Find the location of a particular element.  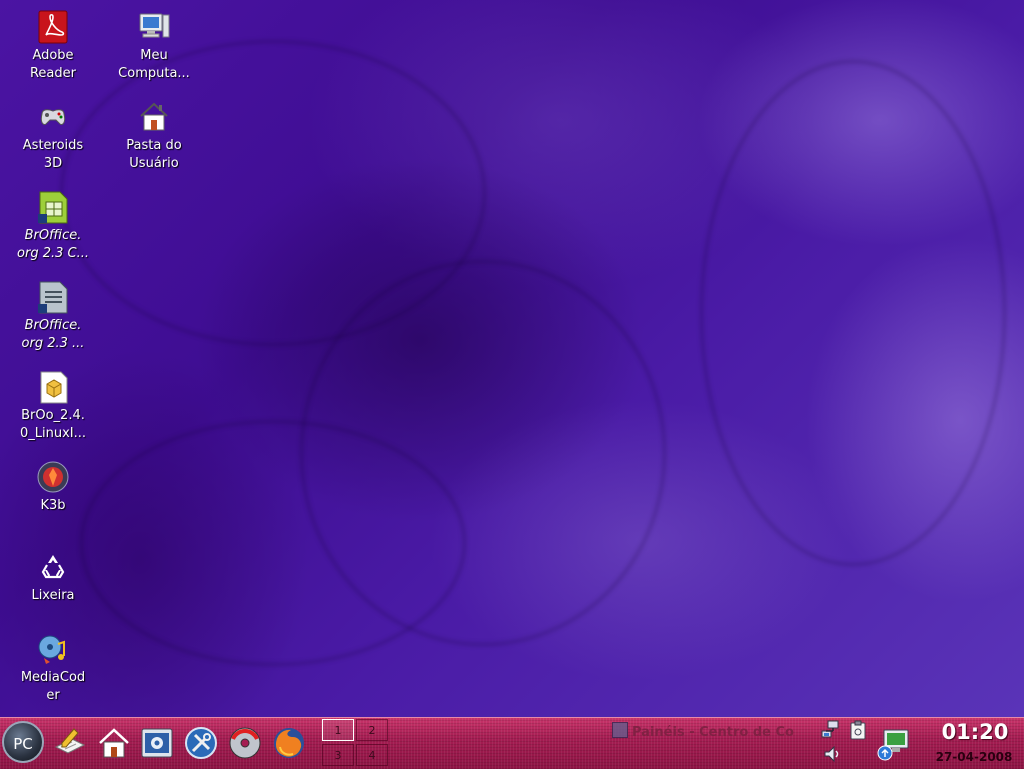

gamepad-icon is located at coordinates (53, 117).